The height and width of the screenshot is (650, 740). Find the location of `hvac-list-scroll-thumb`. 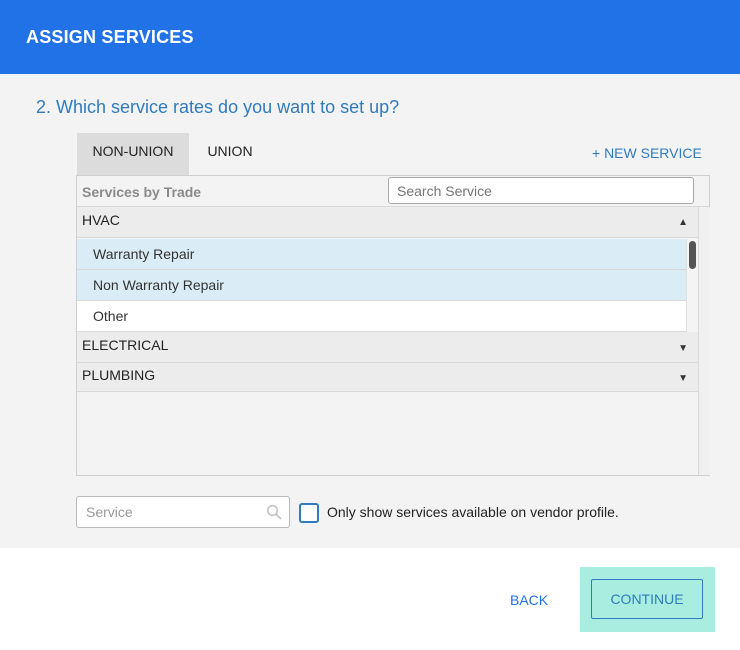

hvac-list-scroll-thumb is located at coordinates (692, 255).